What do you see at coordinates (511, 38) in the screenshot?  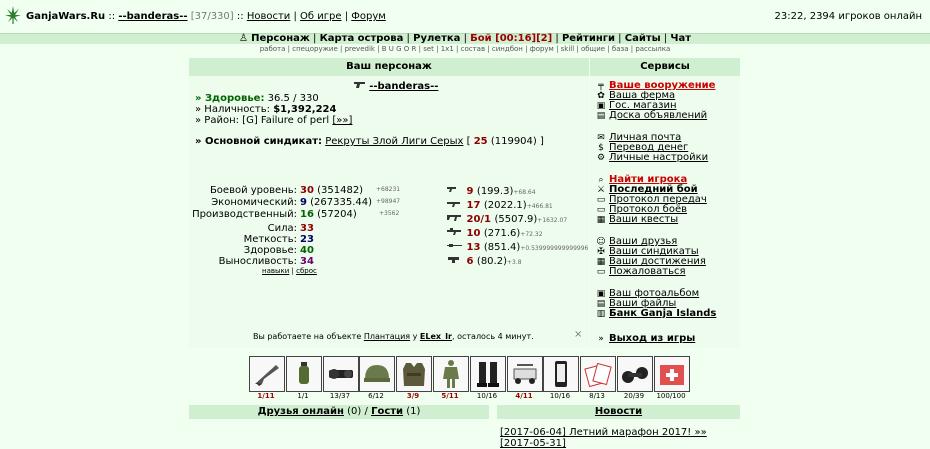 I see `nav-battle: Бой [00:16][2]` at bounding box center [511, 38].